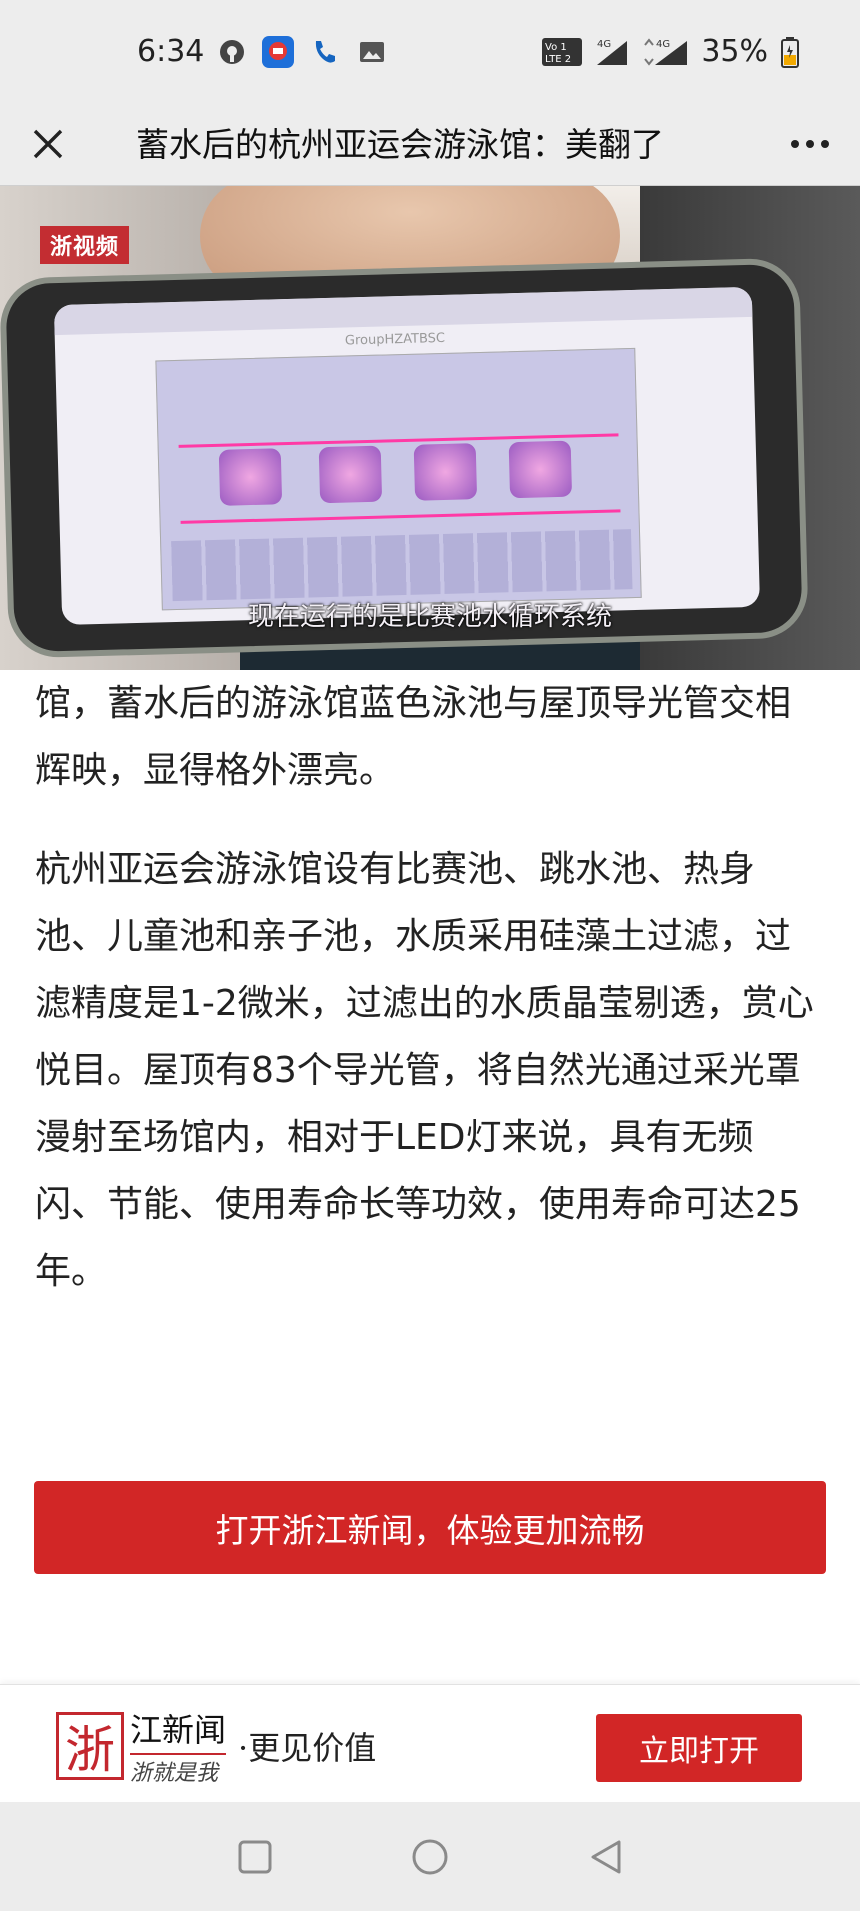  Describe the element at coordinates (90, 1746) in the screenshot. I see `logo-mark: 浙` at that location.